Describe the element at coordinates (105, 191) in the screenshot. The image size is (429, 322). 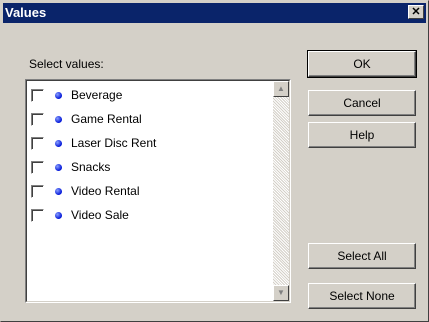
I see `list-item-label: Video Rental` at that location.